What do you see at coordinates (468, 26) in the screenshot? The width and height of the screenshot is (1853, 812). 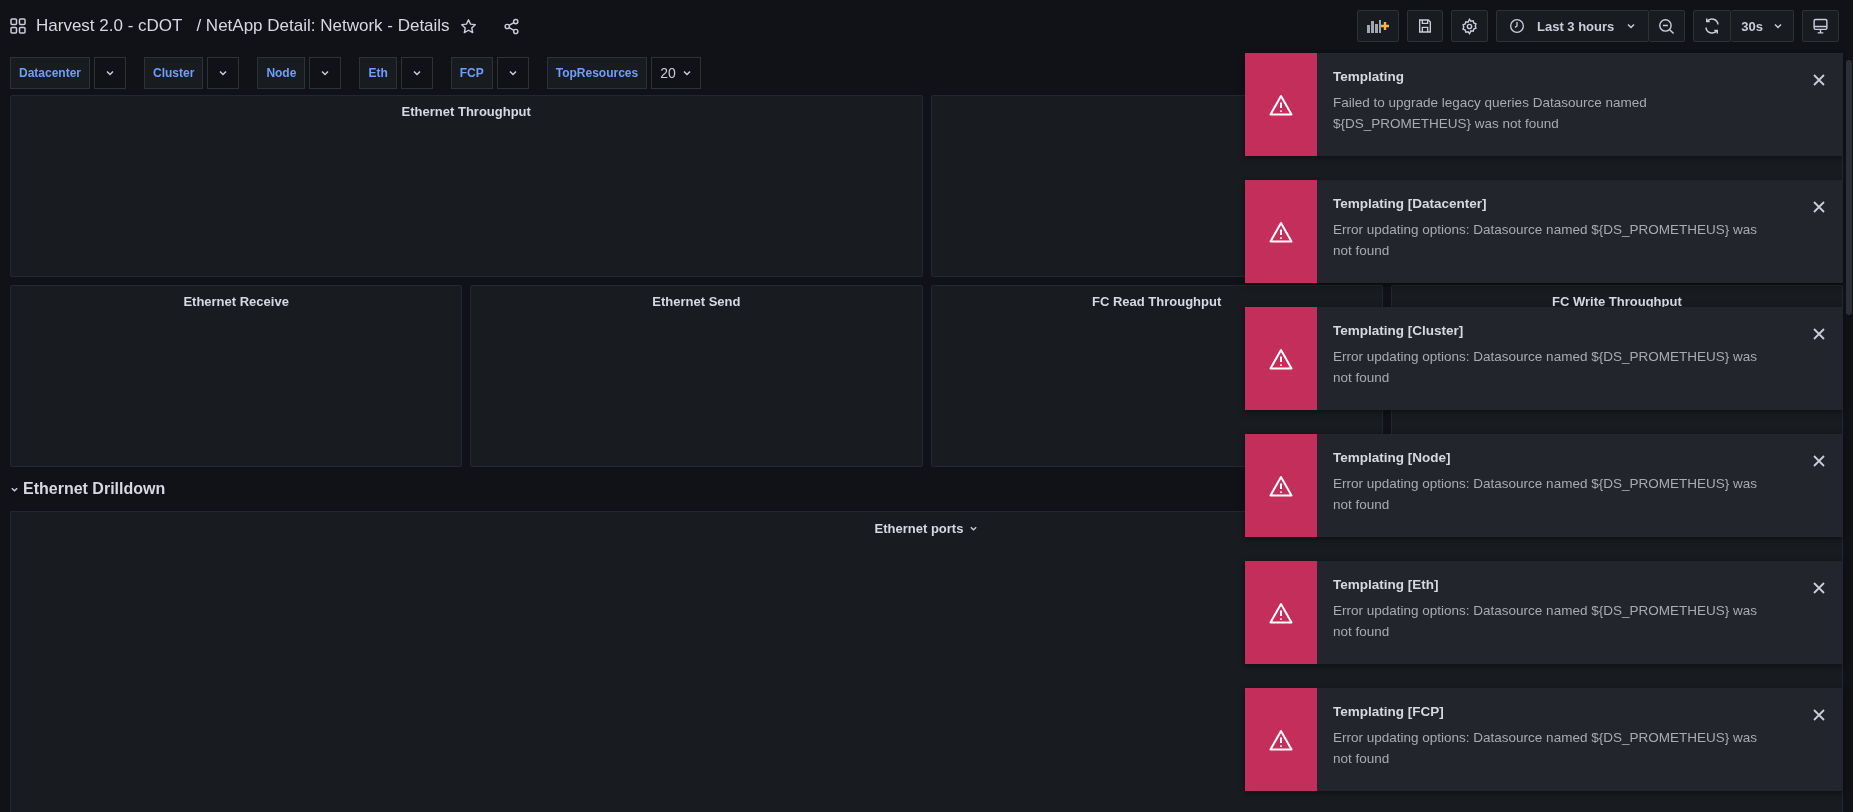 I see `star-icon` at bounding box center [468, 26].